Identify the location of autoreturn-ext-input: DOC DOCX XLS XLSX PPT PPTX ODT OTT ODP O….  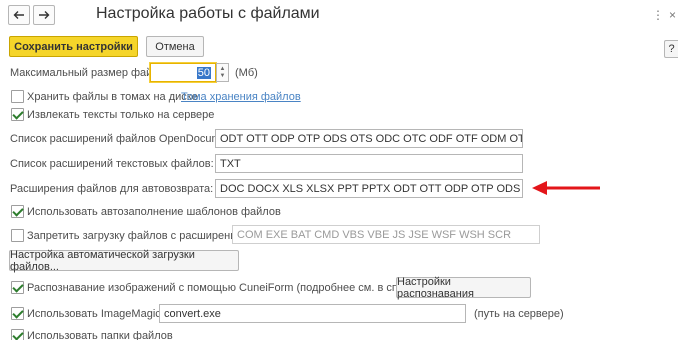
(369, 188).